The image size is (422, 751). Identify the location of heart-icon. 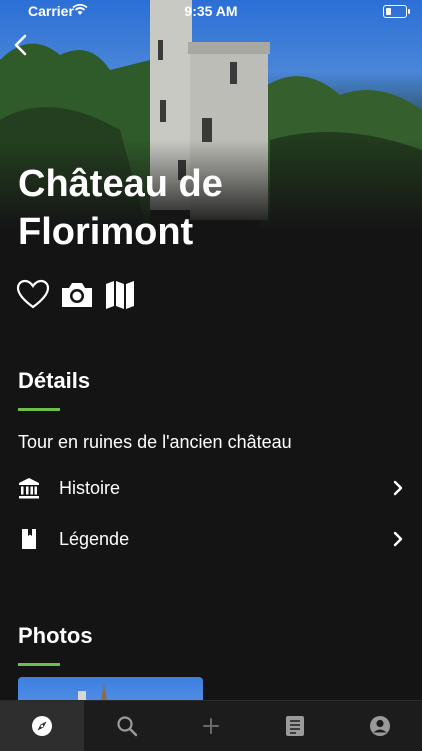
(33, 295).